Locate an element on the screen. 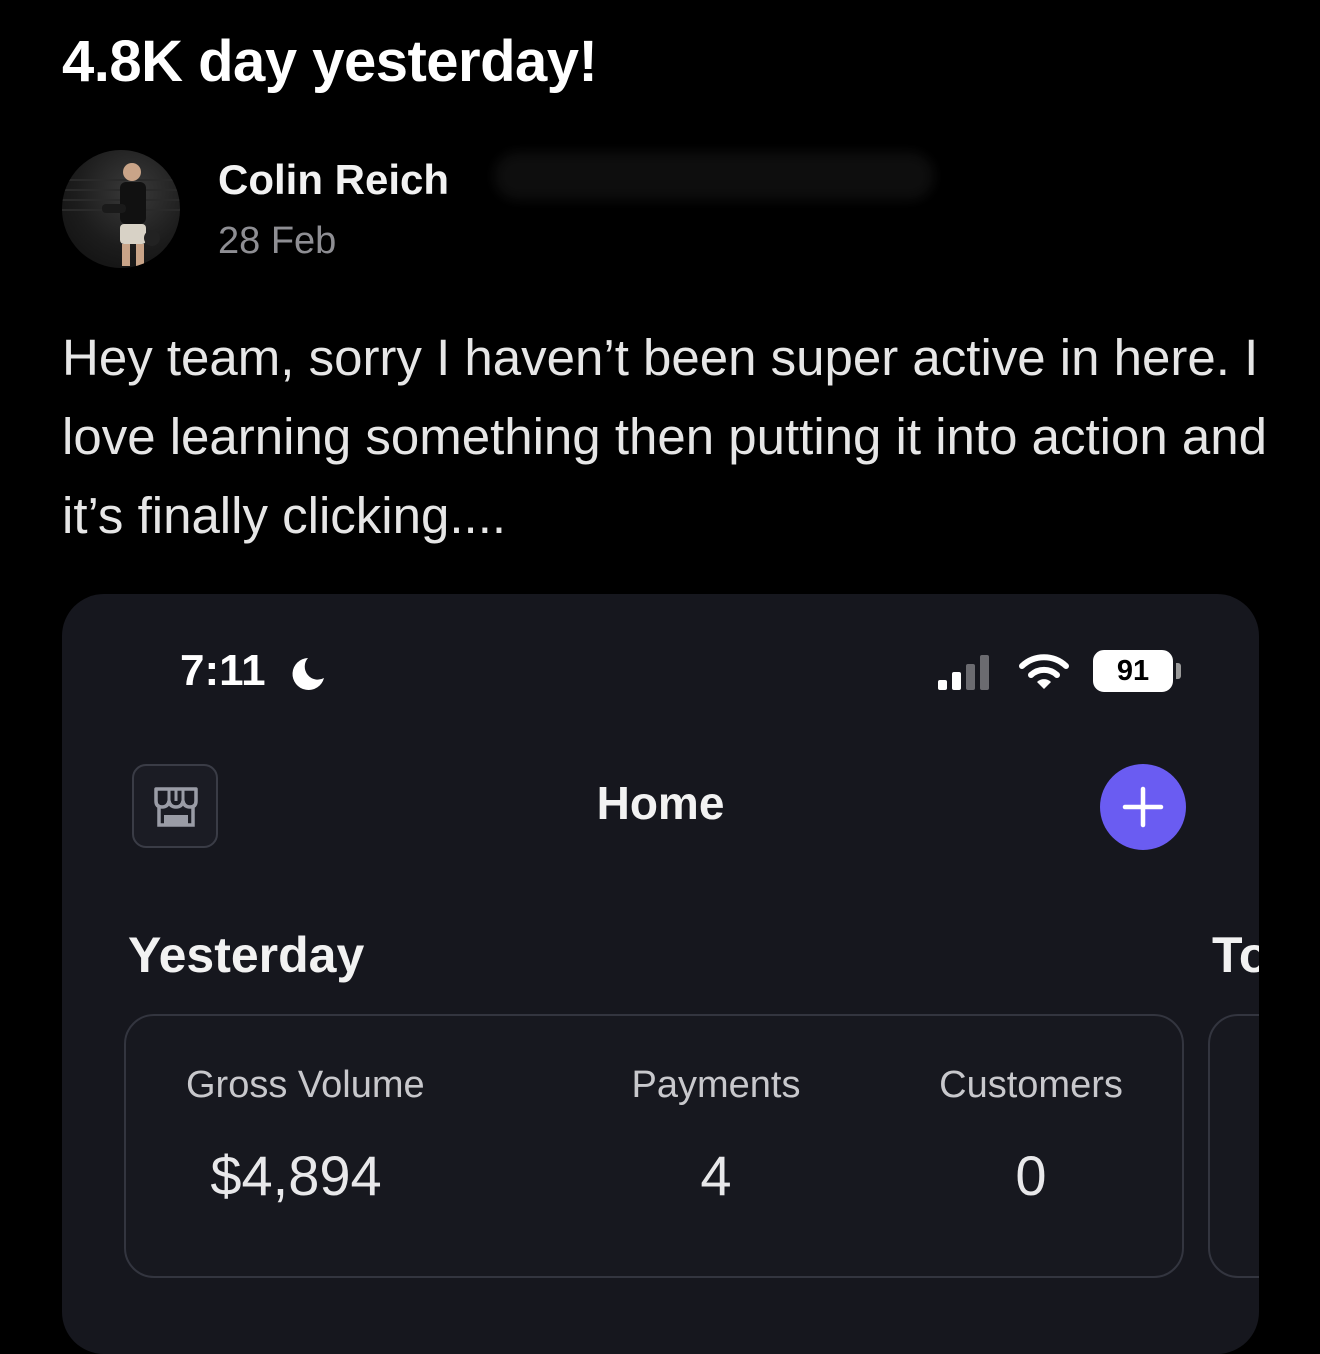  avatar is located at coordinates (121, 209).